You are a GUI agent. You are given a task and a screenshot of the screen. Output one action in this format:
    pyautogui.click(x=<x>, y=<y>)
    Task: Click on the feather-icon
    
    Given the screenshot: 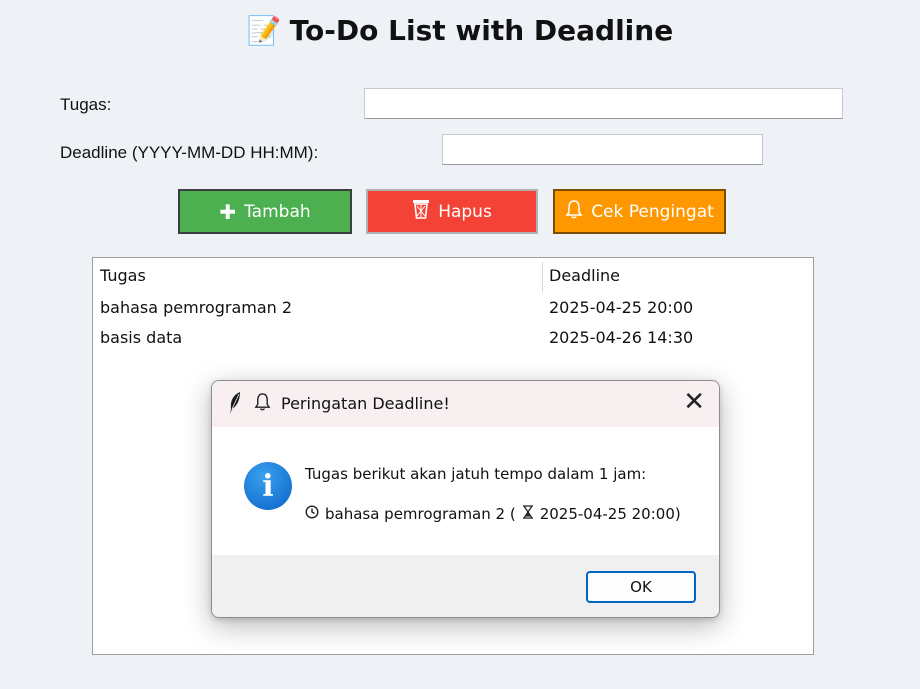 What is the action you would take?
    pyautogui.click(x=235, y=405)
    